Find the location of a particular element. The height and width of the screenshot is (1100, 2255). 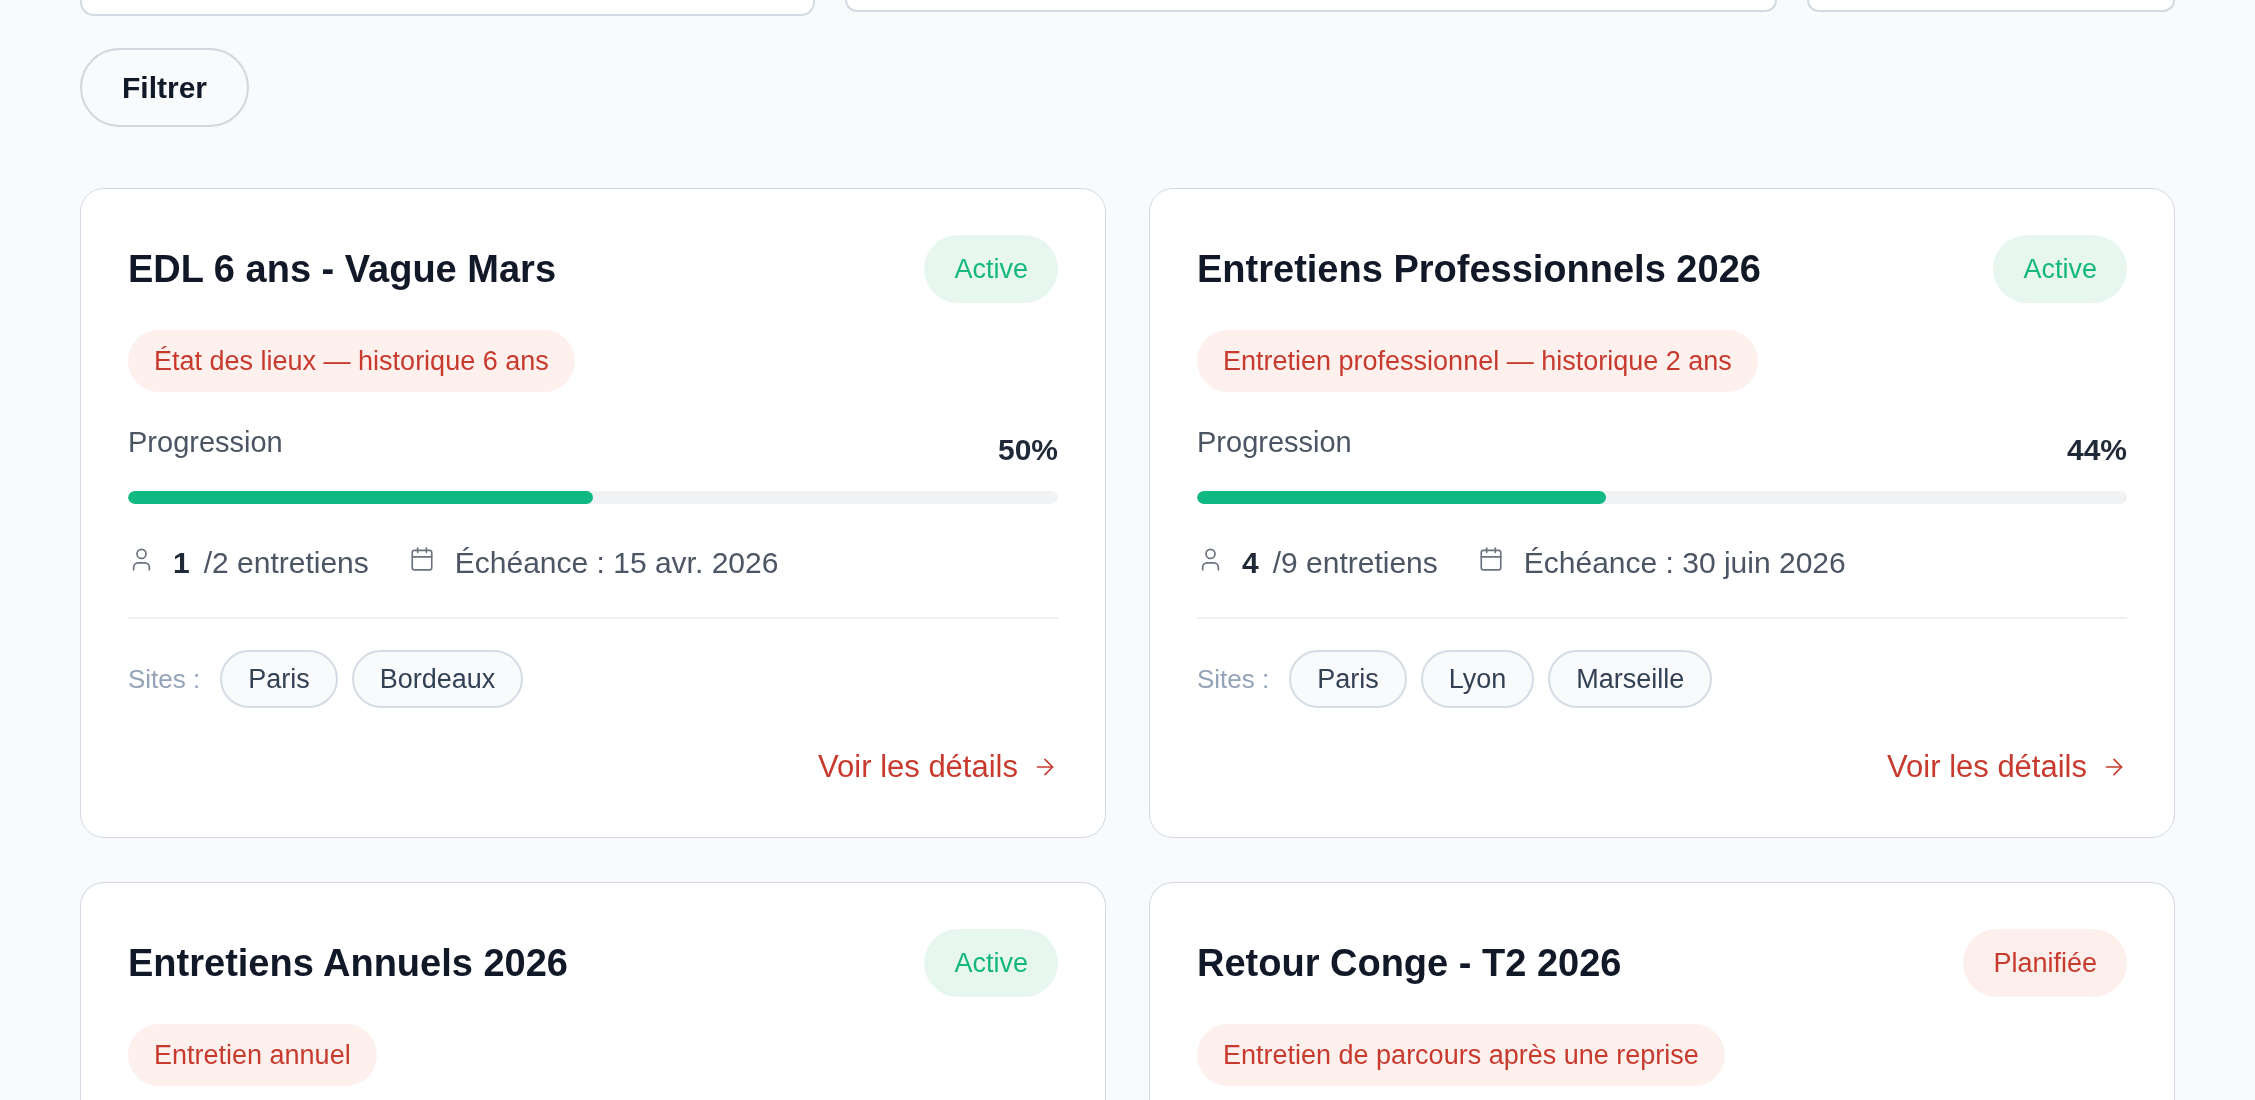

site-tag: Bordeaux is located at coordinates (437, 679).